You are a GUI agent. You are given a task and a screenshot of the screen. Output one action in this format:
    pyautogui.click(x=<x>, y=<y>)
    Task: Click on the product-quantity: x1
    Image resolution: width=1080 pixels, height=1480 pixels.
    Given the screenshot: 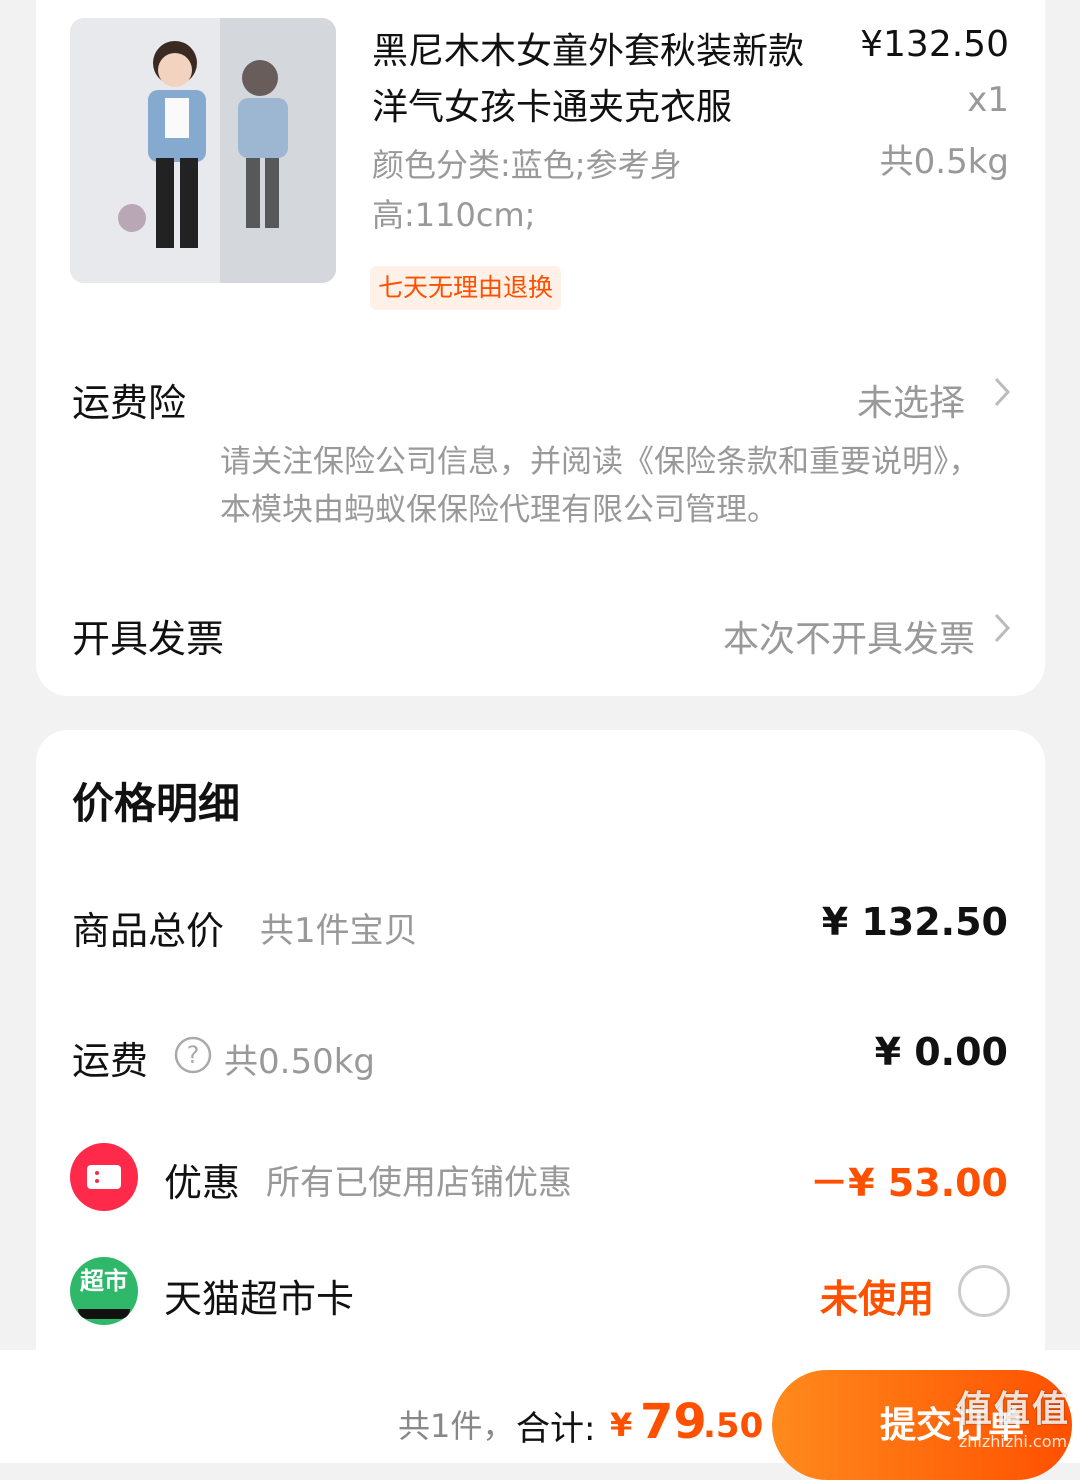 What is the action you would take?
    pyautogui.click(x=988, y=100)
    